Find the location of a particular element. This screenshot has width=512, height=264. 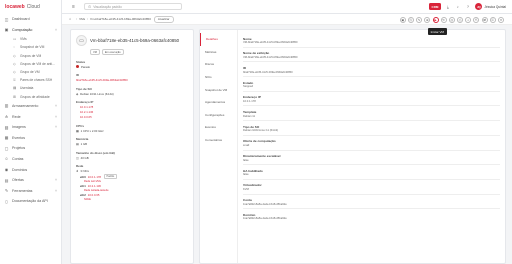

password-icon: ⚿ is located at coordinates (492, 19).